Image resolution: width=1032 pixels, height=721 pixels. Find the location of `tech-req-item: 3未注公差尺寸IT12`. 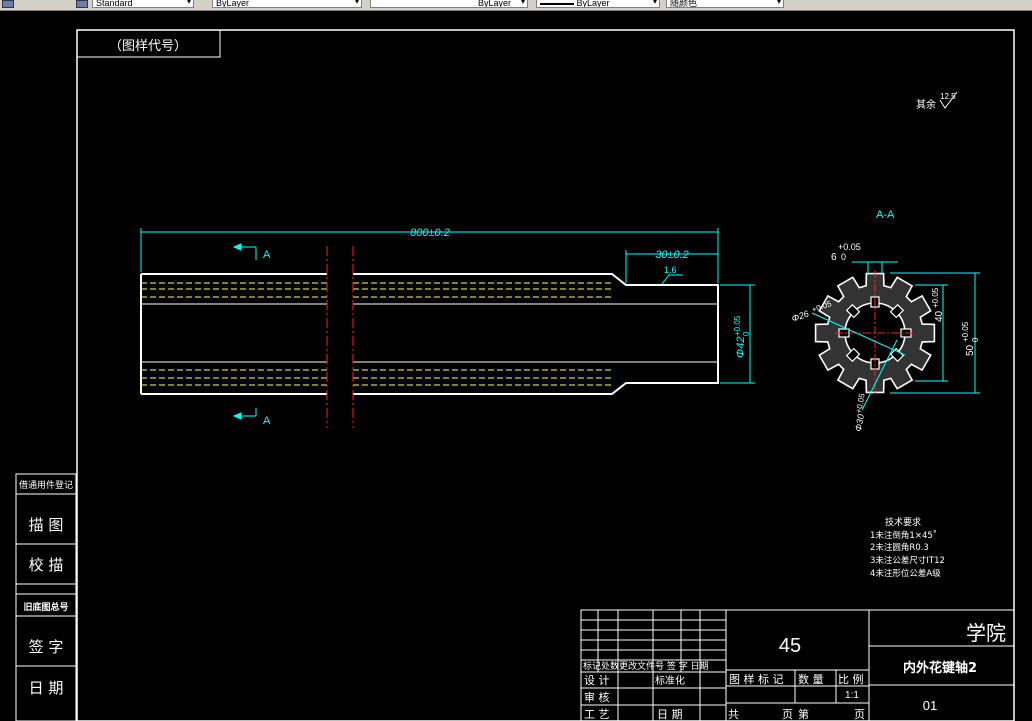

tech-req-item: 3未注公差尺寸IT12 is located at coordinates (907, 560).